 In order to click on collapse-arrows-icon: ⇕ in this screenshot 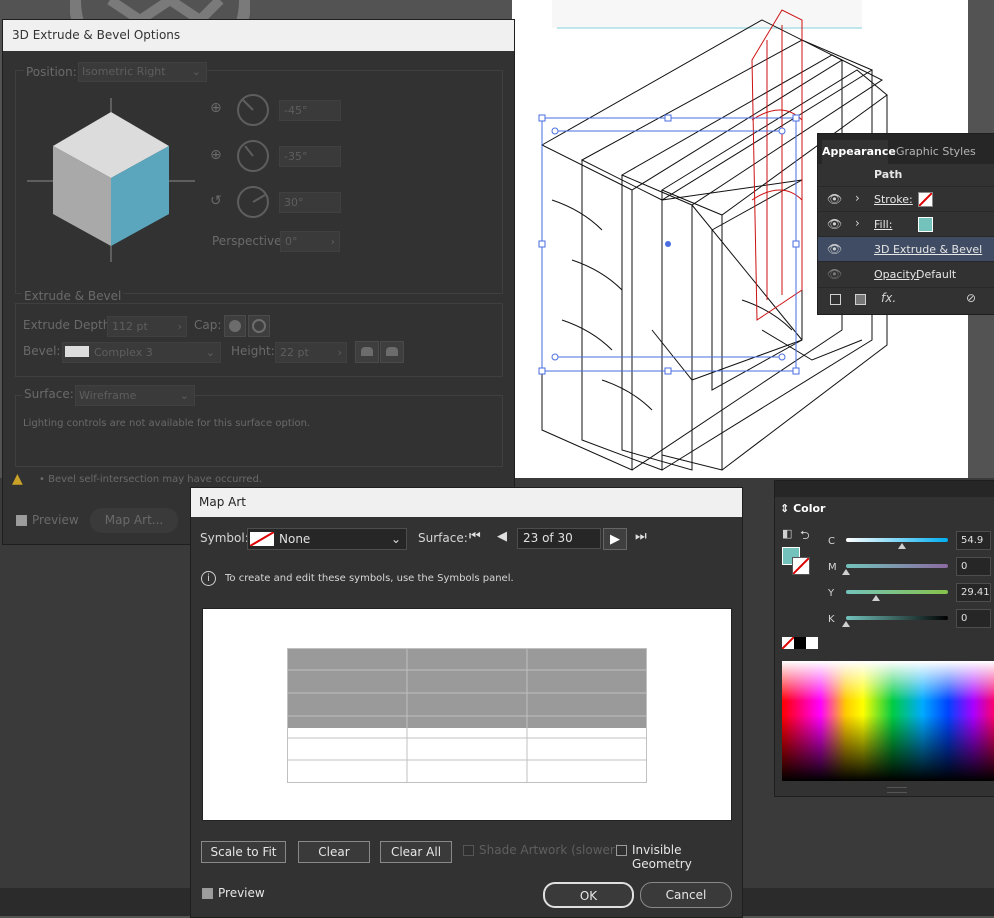, I will do `click(784, 508)`.